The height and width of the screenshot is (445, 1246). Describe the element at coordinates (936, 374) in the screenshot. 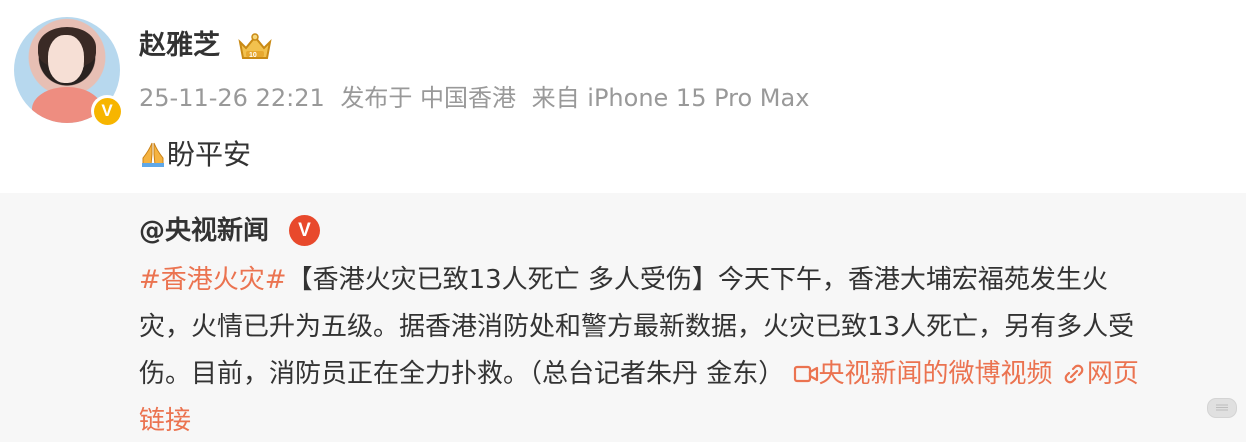

I see `video-link-label: 央视新闻的微博视频` at that location.